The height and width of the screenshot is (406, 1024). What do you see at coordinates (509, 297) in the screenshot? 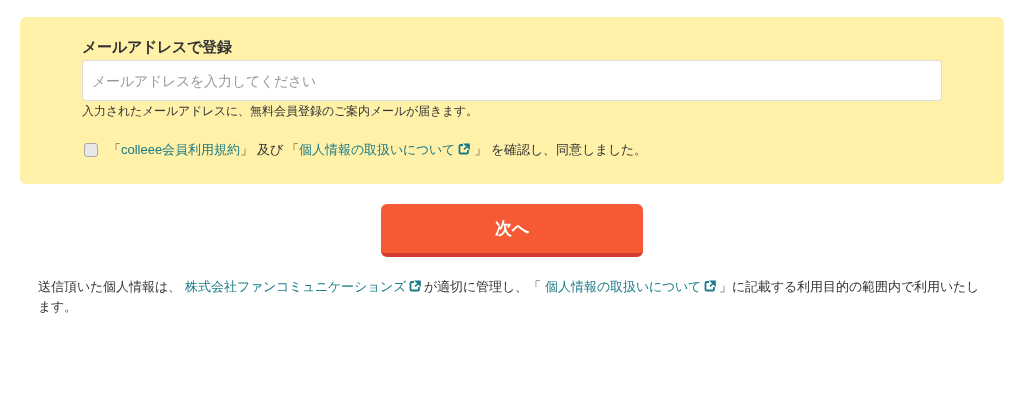
I see `privacy-notice: 送信頂いた個人情報は、 株式会社ファンコミュニケーションズ が適切に管理し、「 個人情報の取扱いについて 」に記載する利用目的の範囲内で利用いたします。` at bounding box center [509, 297].